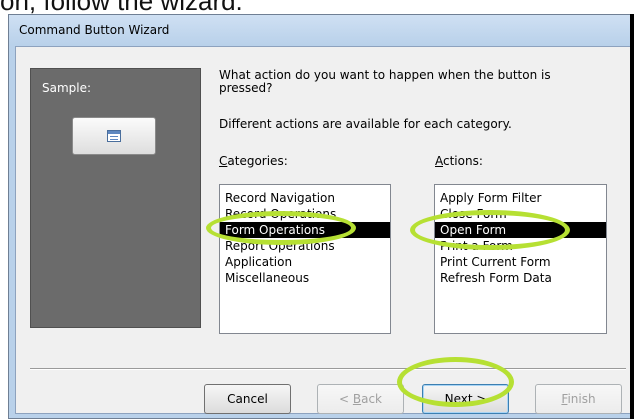 The width and height of the screenshot is (634, 419). I want to click on form-icon, so click(114, 136).